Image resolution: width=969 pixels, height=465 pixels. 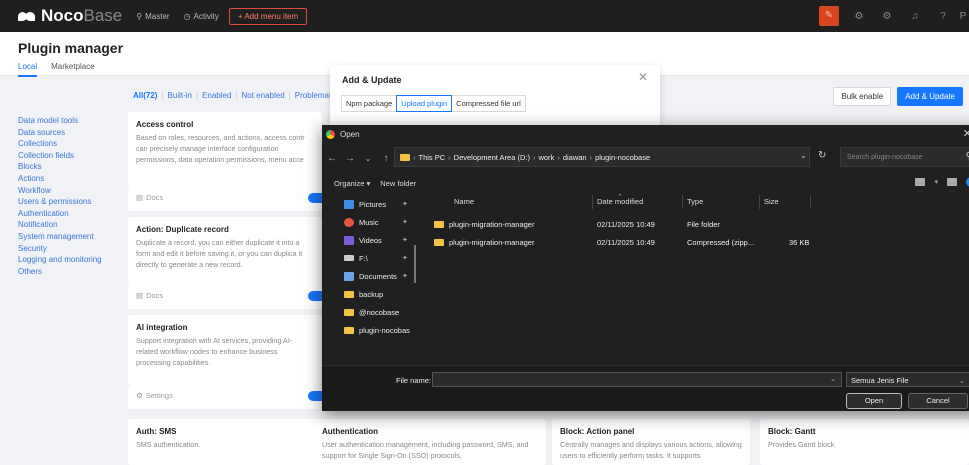 What do you see at coordinates (874, 401) in the screenshot?
I see `open-button: Open` at bounding box center [874, 401].